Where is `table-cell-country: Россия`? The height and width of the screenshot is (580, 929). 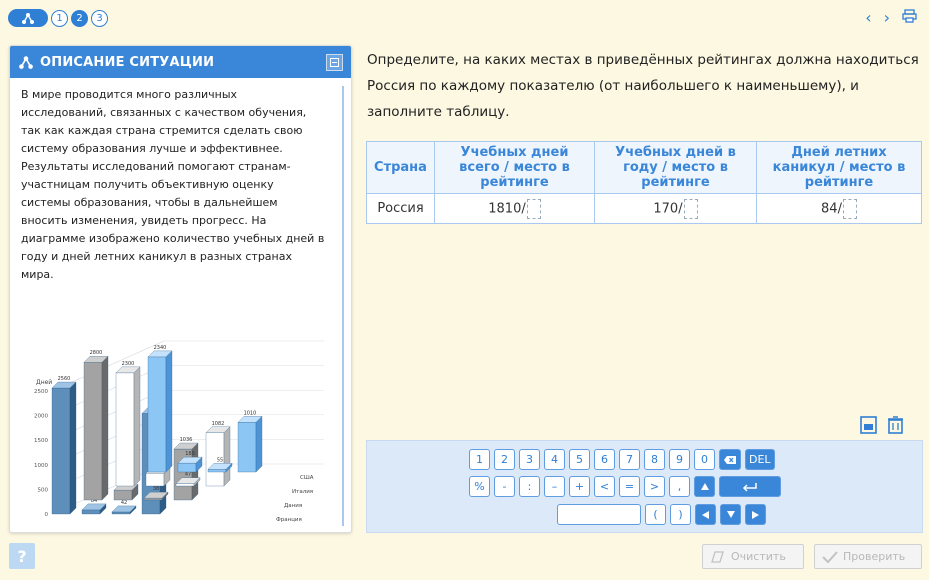
table-cell-country: Россия is located at coordinates (400, 208).